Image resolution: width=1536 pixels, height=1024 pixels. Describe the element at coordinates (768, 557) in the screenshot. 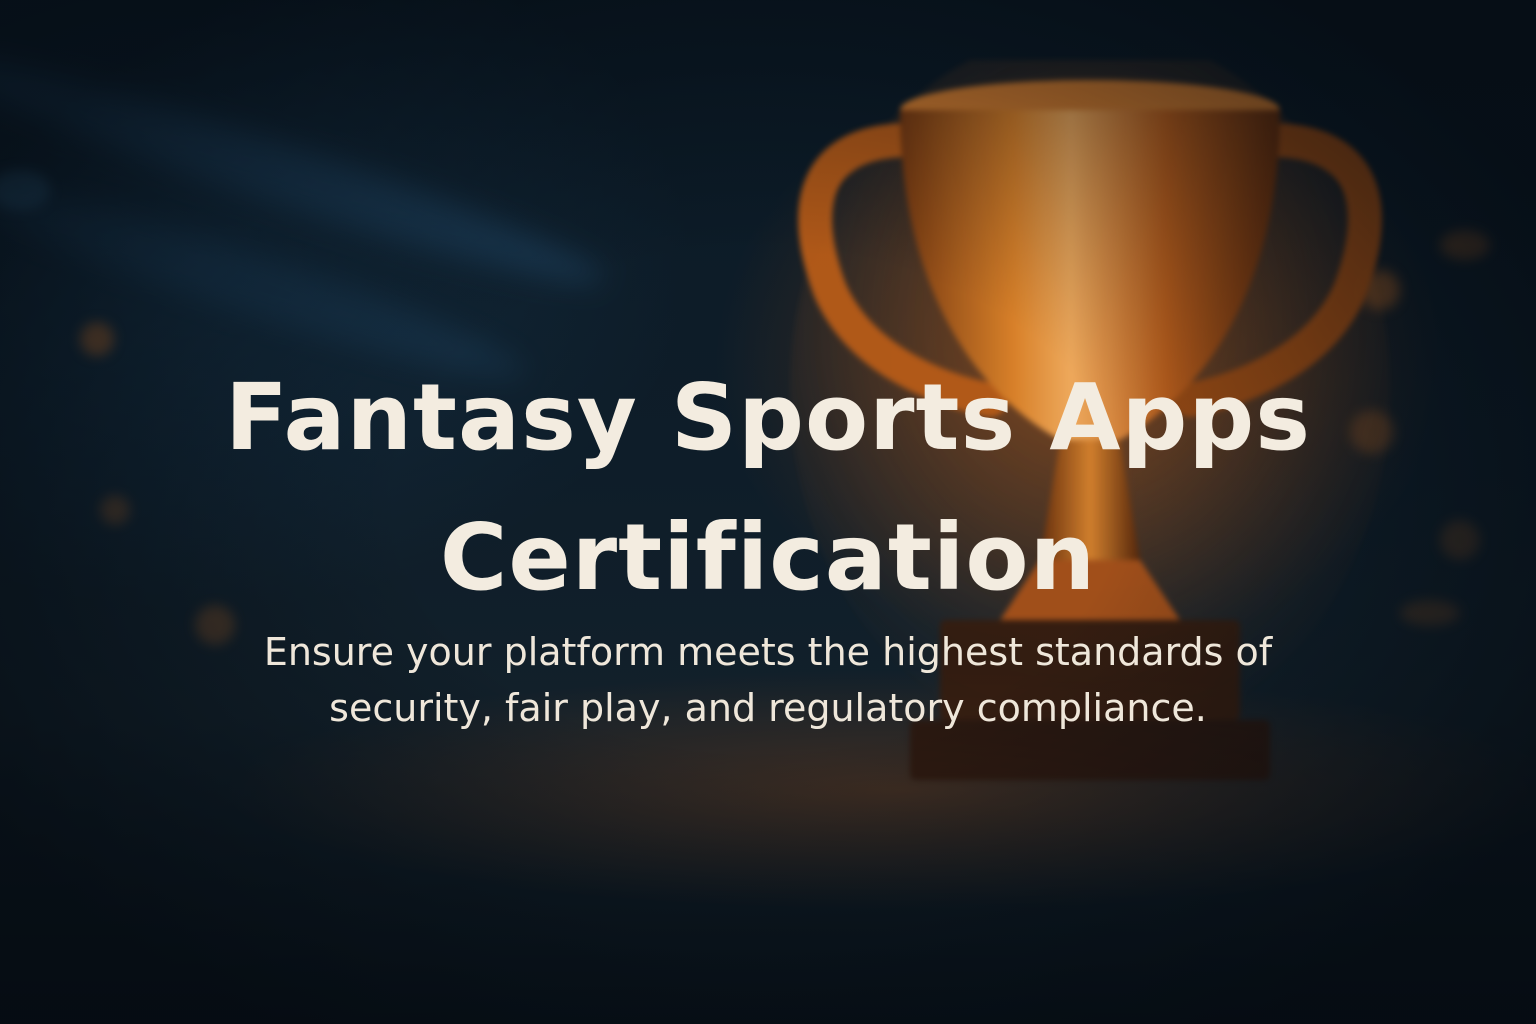

I see `title-line-2: Certification` at that location.